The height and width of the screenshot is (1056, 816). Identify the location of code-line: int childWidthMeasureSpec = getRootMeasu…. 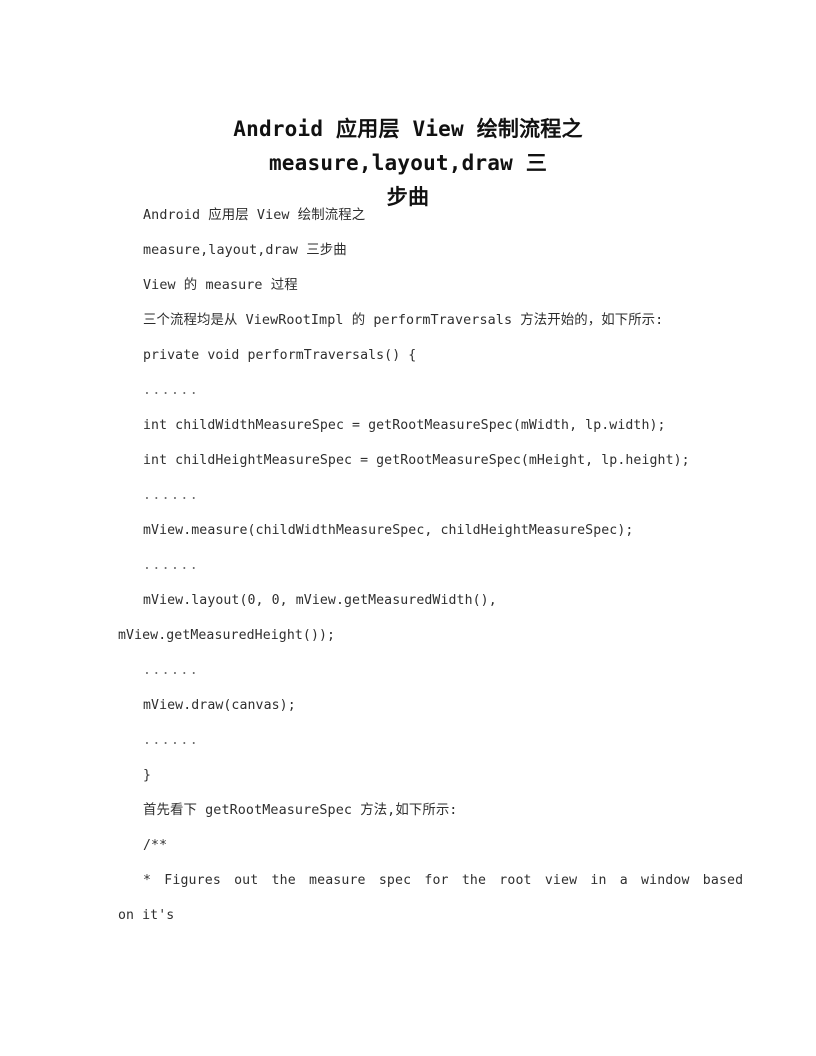
(404, 425).